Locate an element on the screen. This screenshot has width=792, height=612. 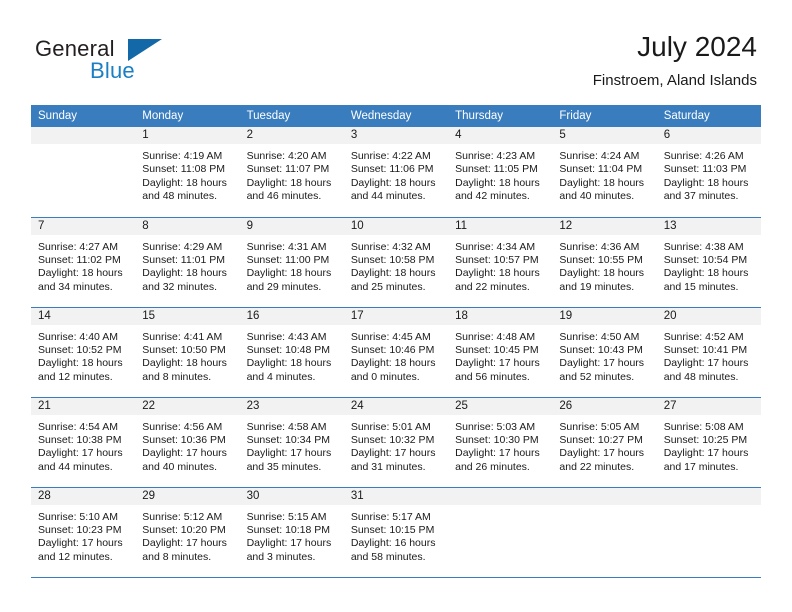
day-number: 18 is located at coordinates (500, 316).